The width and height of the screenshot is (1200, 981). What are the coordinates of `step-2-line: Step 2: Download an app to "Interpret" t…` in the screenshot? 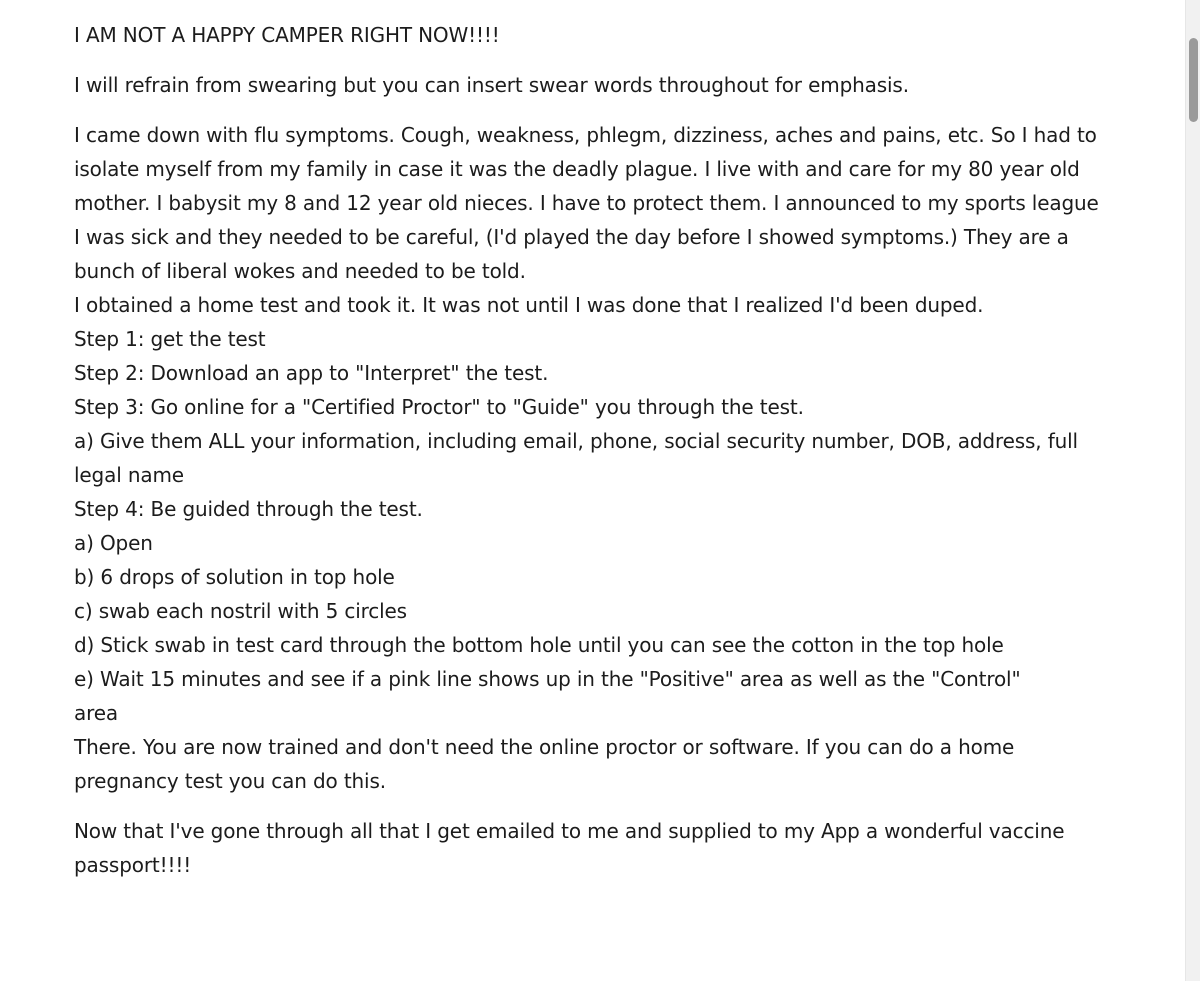 It's located at (311, 373).